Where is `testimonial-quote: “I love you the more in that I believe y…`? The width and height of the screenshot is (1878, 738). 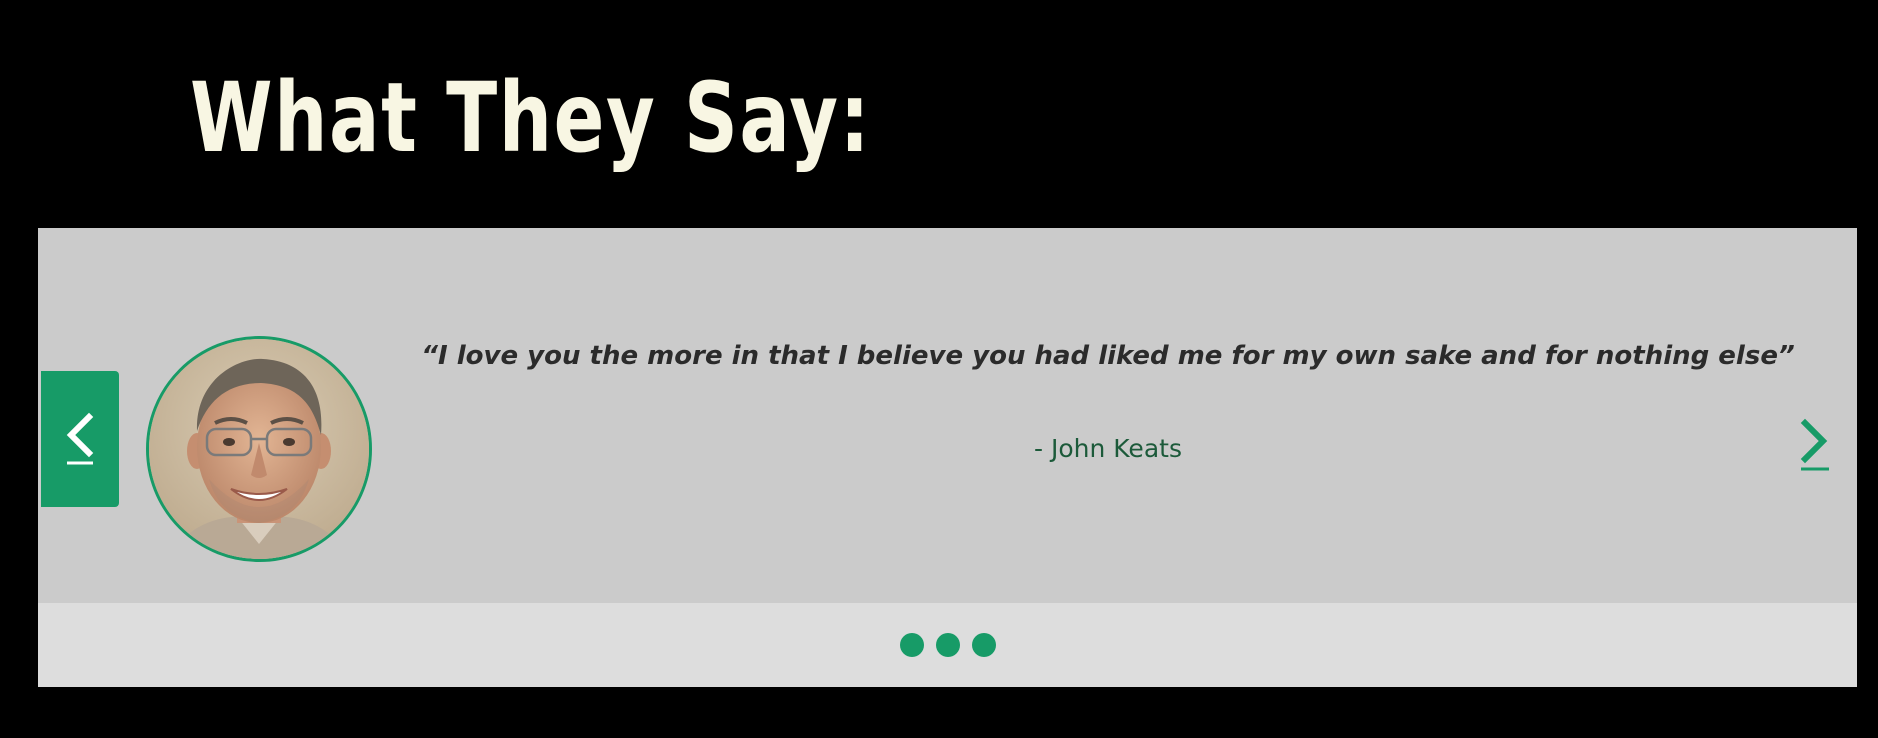 testimonial-quote: “I love you the more in that I believe y… is located at coordinates (1108, 356).